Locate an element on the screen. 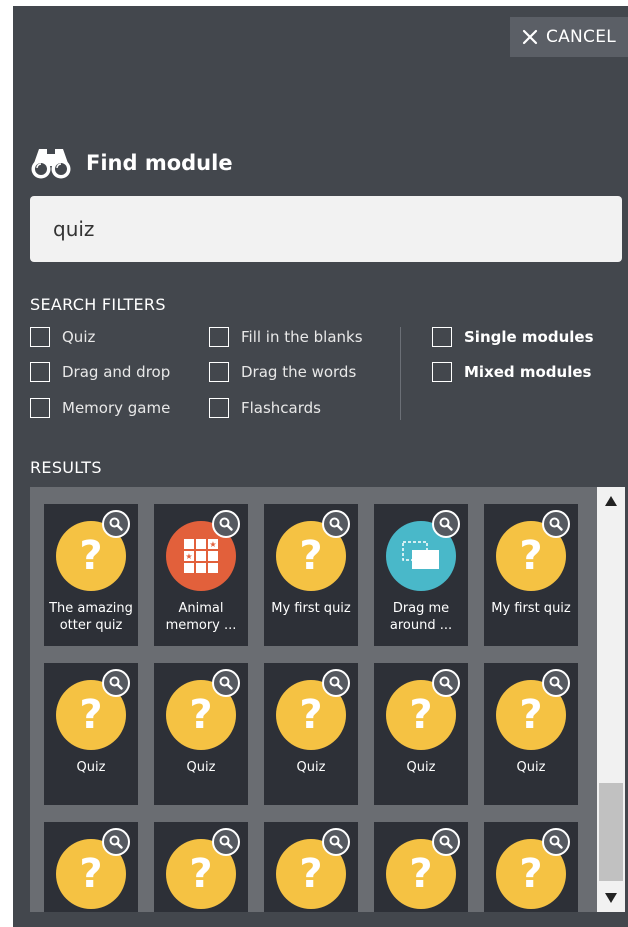 The width and height of the screenshot is (628, 927). scrollbar is located at coordinates (611, 699).